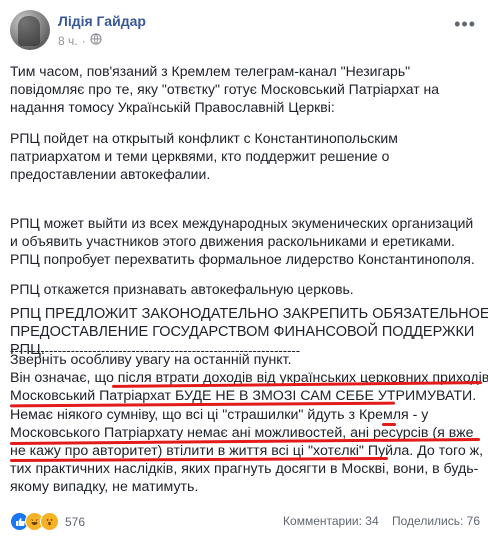  What do you see at coordinates (245, 521) in the screenshot?
I see `post-footer: 576 Комментарии: 34 Поделились: 76` at bounding box center [245, 521].